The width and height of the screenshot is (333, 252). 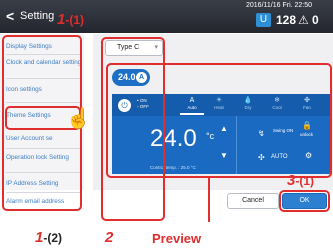 I want to click on annotation-label-3-1-sub: -(1), so click(x=305, y=181).